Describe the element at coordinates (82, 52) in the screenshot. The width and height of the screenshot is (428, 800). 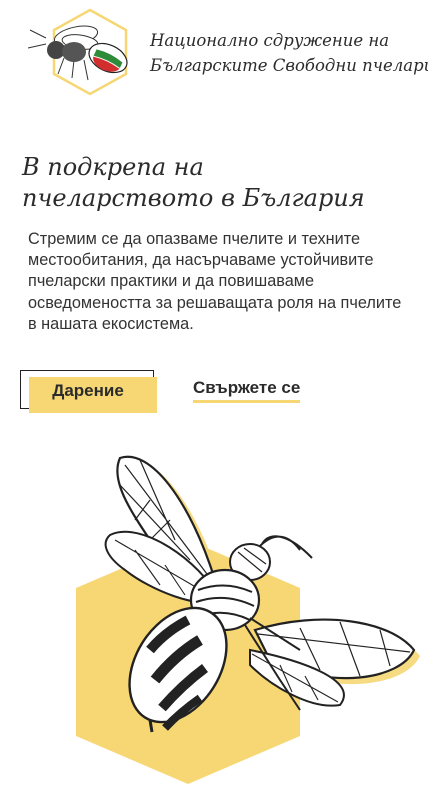
I see `bee-logo-icon` at that location.